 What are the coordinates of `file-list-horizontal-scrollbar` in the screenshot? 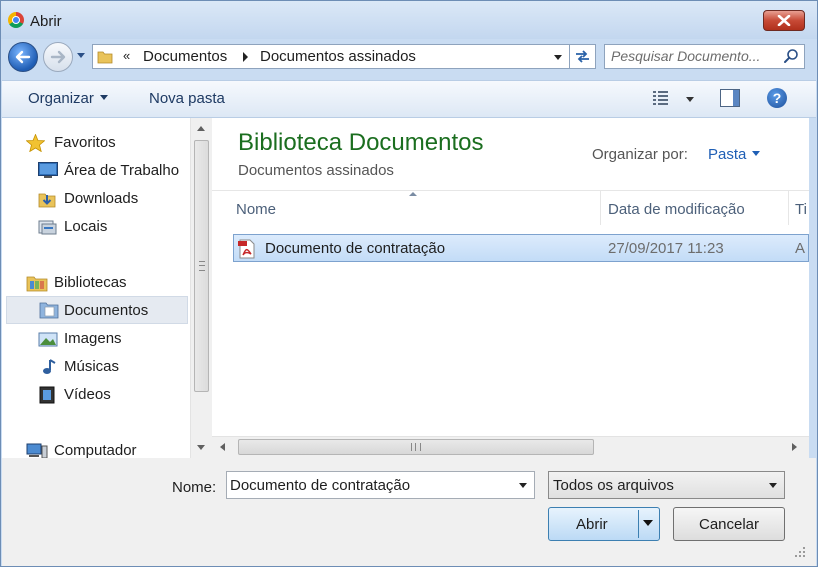 It's located at (510, 447).